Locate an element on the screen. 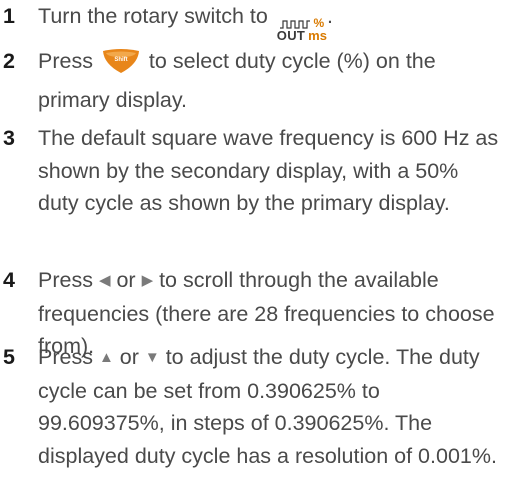 The image size is (508, 499). step-1: 1 Turn the rotary switch to % OUT ms. is located at coordinates (252, 21).